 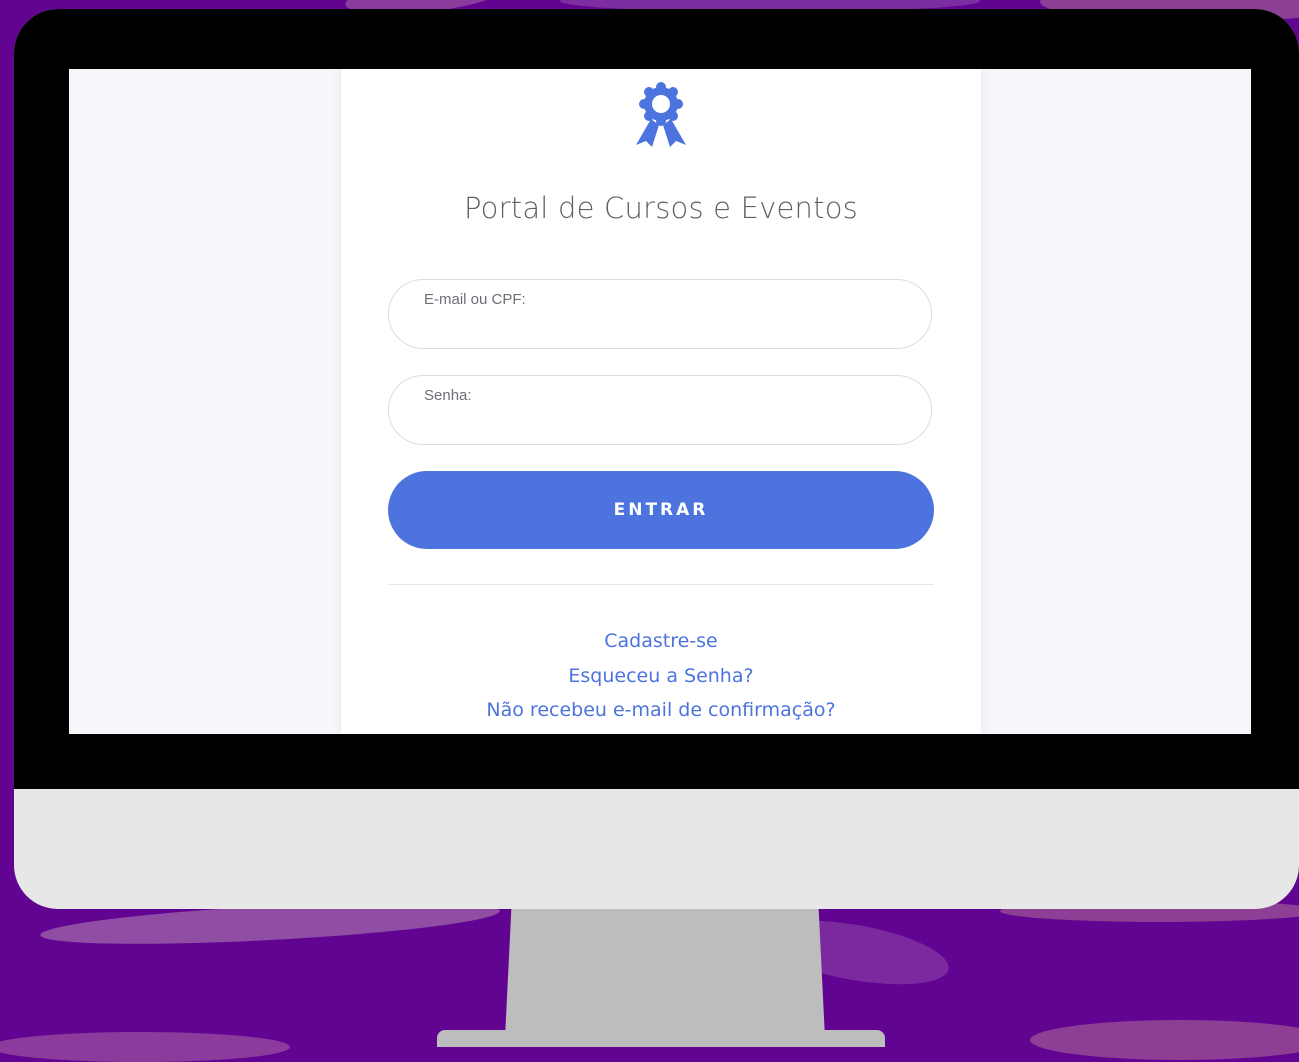 I want to click on resend-confirmation-link: Não recebeu e-mail de confirmação?, so click(x=661, y=710).